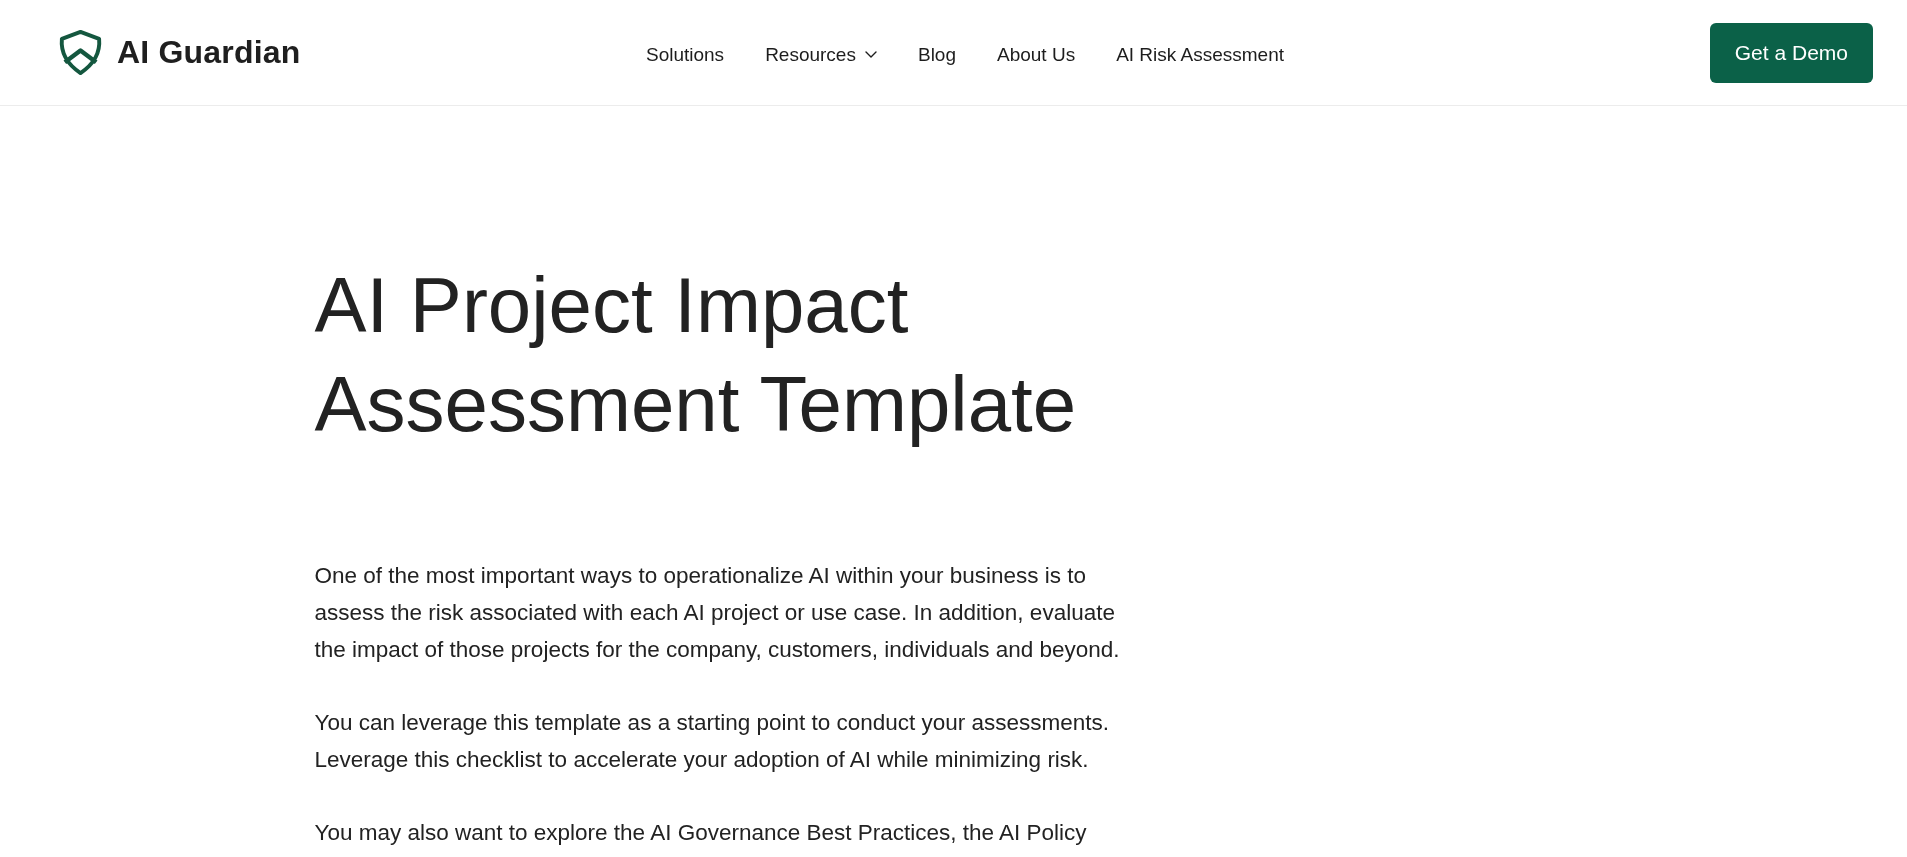 The height and width of the screenshot is (857, 1907). What do you see at coordinates (712, 741) in the screenshot?
I see `body-paragraph: You can leverage this template as a starting point to conduct your assessments. Leverage this checklist to accelerate your adoption of AI while minimizing risk.` at bounding box center [712, 741].